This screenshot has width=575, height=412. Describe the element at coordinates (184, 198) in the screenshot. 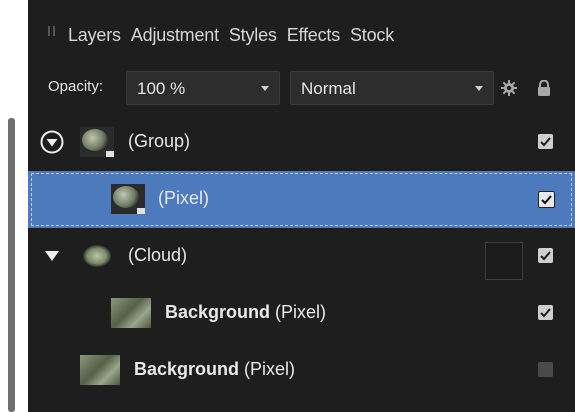

I see `layer-name: (Pixel)` at that location.